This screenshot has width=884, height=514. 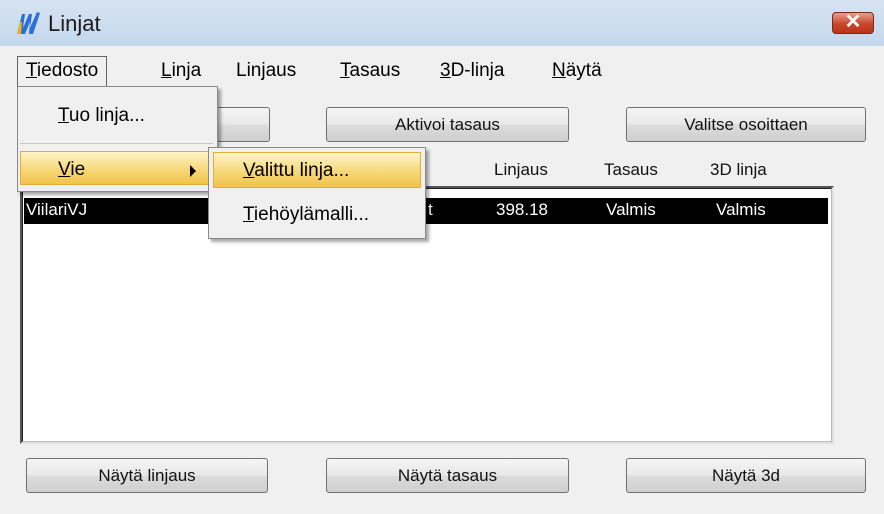 I want to click on table-row: ViilariVJ t 398.18 Valmis Valmis, so click(x=426, y=211).